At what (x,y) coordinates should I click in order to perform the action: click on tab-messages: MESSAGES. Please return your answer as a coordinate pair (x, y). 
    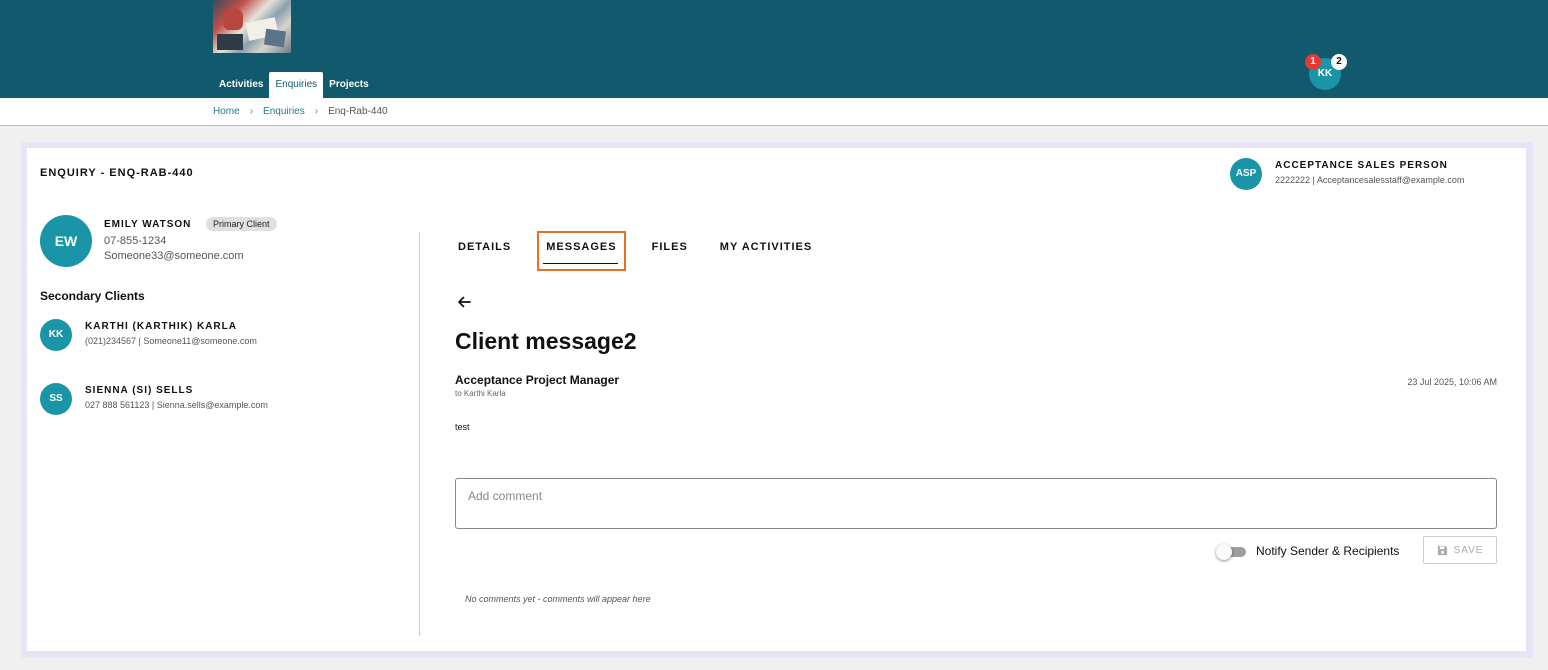
    Looking at the image, I should click on (581, 251).